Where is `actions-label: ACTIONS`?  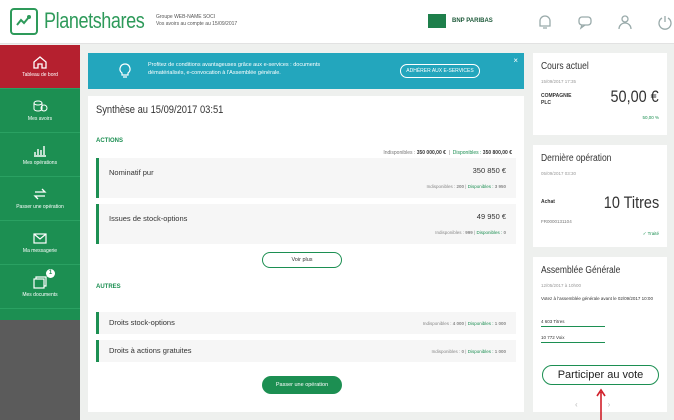
actions-label: ACTIONS is located at coordinates (109, 141).